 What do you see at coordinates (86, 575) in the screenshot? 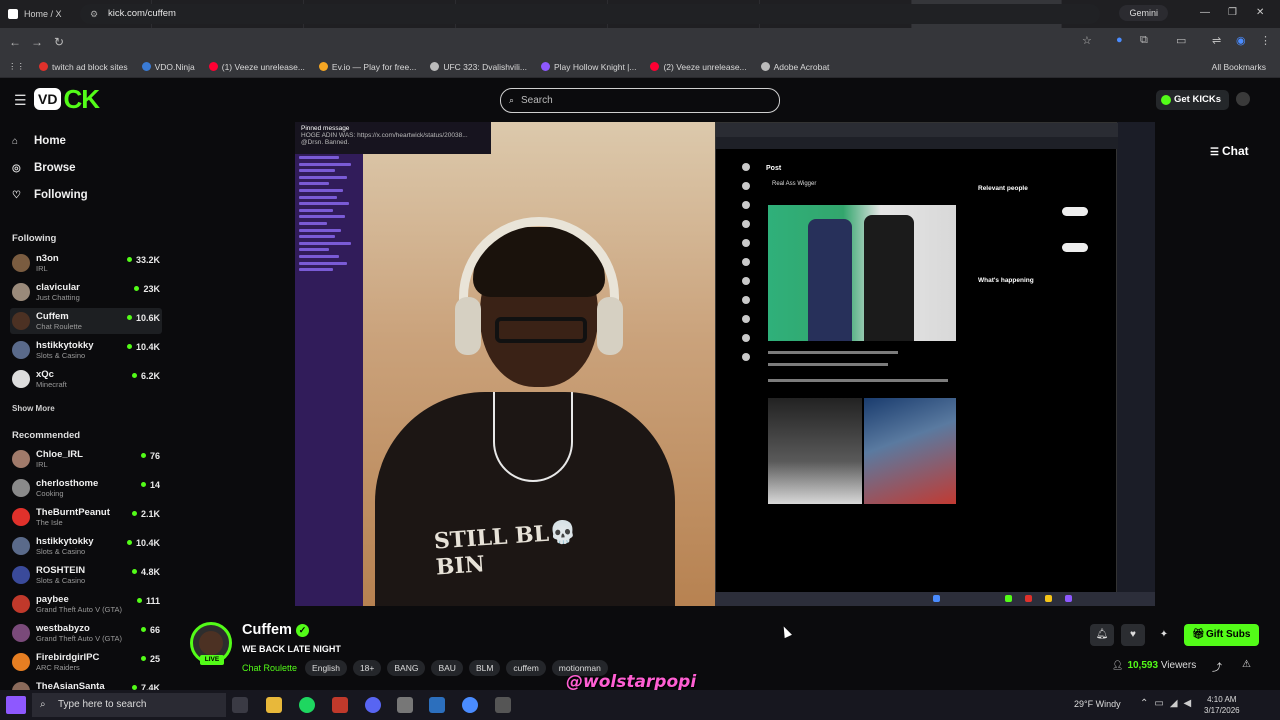
I see `sidebar-channel: ROSHTEIN Slots & Casino 4.8K` at bounding box center [86, 575].